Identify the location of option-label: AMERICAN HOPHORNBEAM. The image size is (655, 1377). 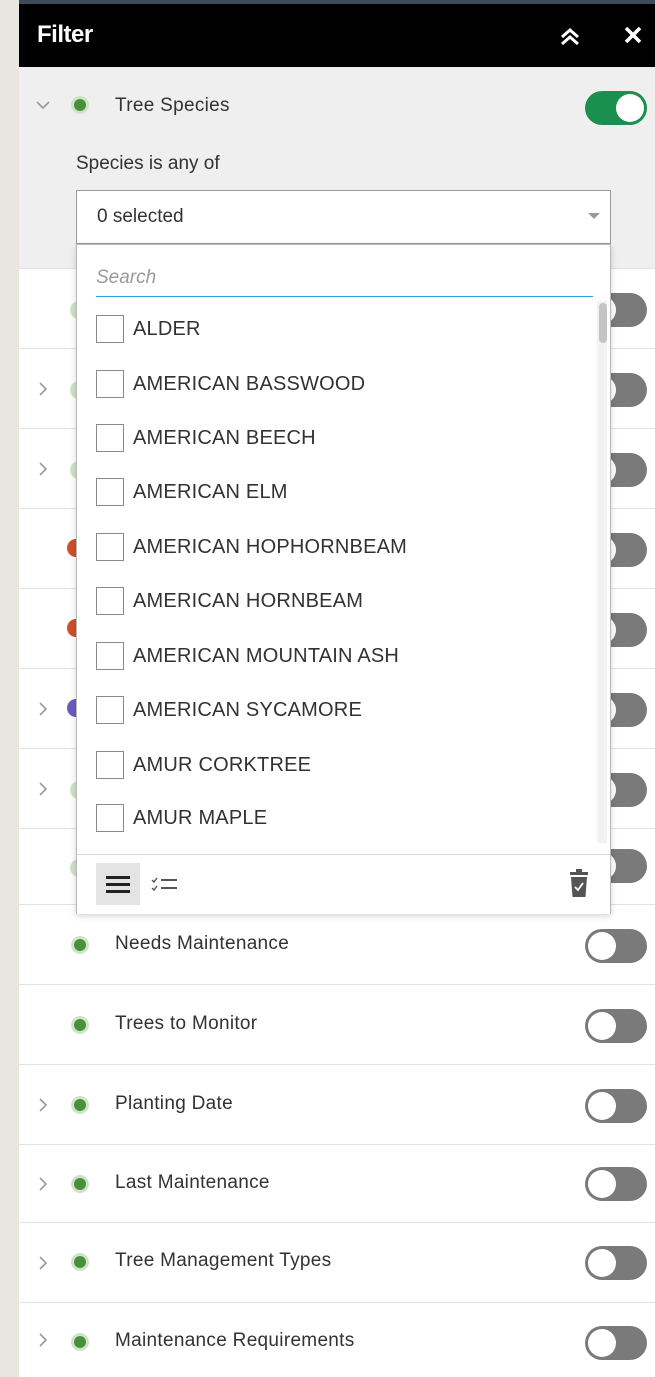
(270, 546).